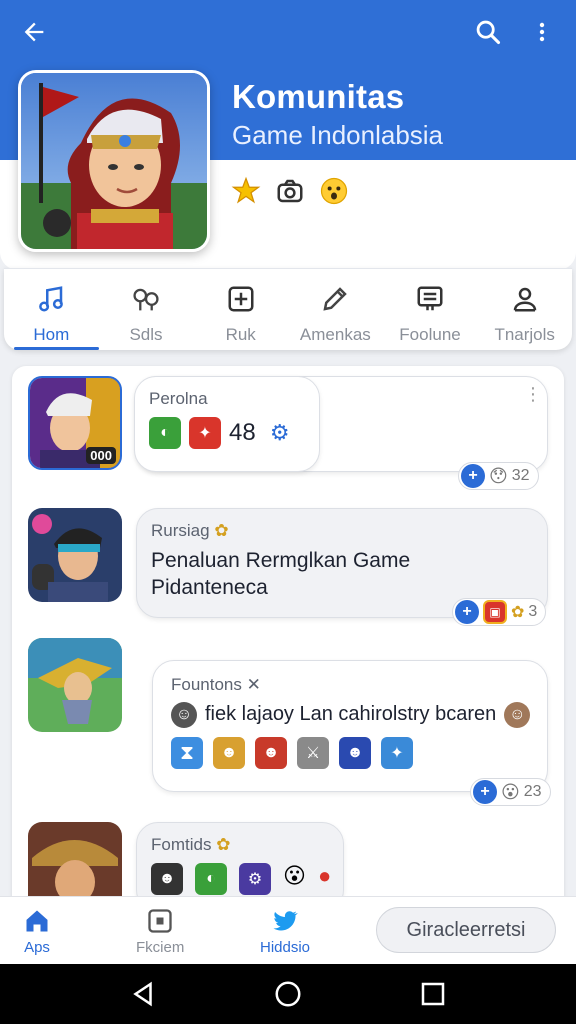  Describe the element at coordinates (51, 299) in the screenshot. I see `music-note-icon` at that location.